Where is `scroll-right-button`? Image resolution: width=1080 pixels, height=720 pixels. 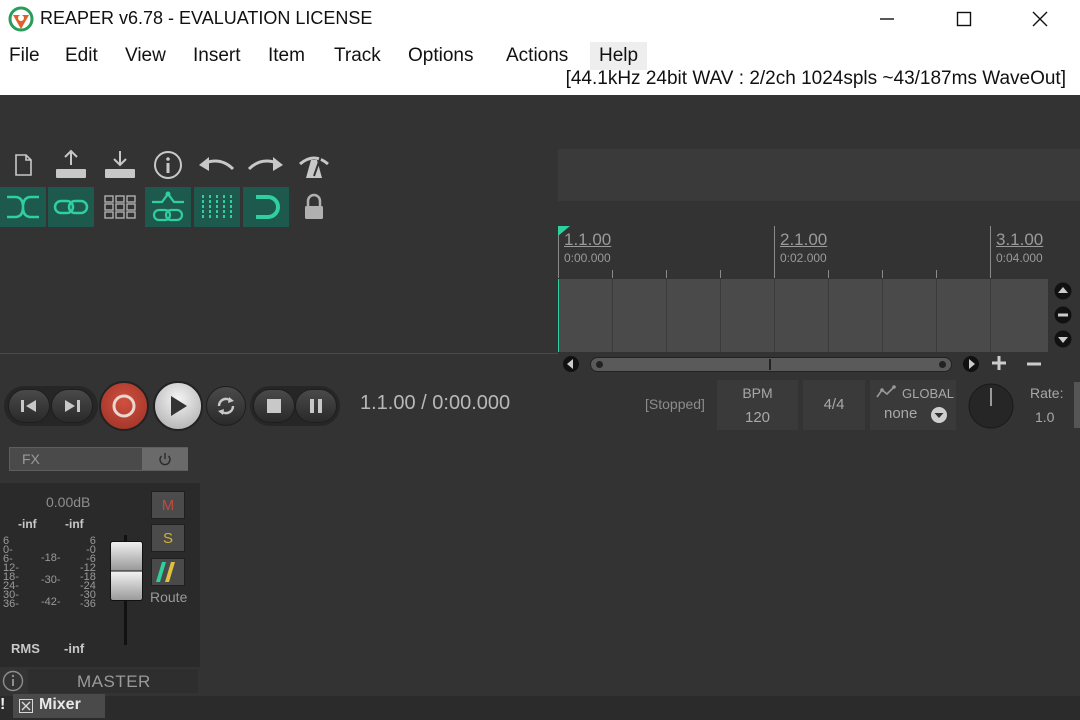 scroll-right-button is located at coordinates (971, 364).